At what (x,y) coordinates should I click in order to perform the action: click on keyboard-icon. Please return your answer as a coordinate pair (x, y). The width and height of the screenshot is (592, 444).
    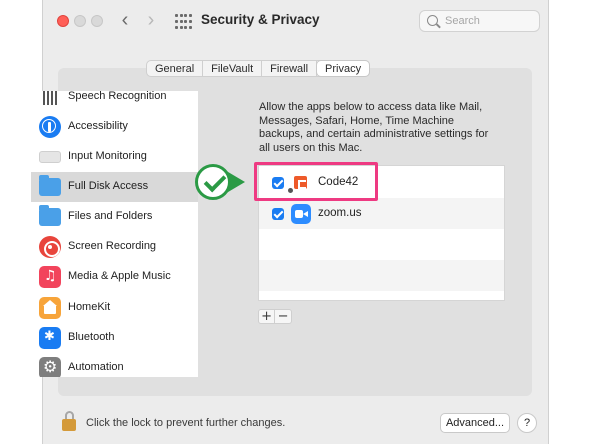
    Looking at the image, I should click on (50, 157).